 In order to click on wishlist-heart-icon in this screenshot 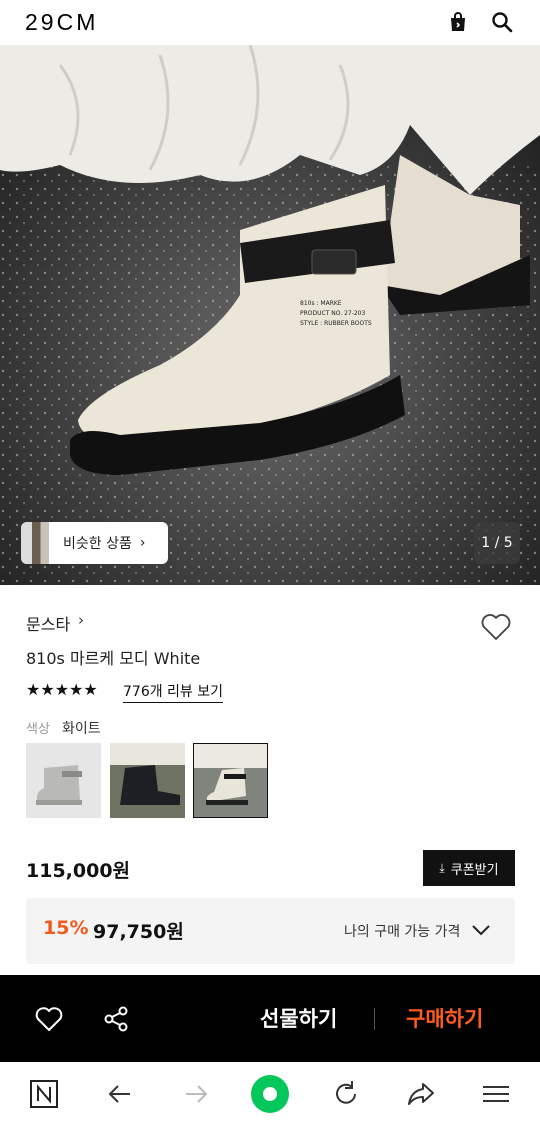, I will do `click(496, 627)`.